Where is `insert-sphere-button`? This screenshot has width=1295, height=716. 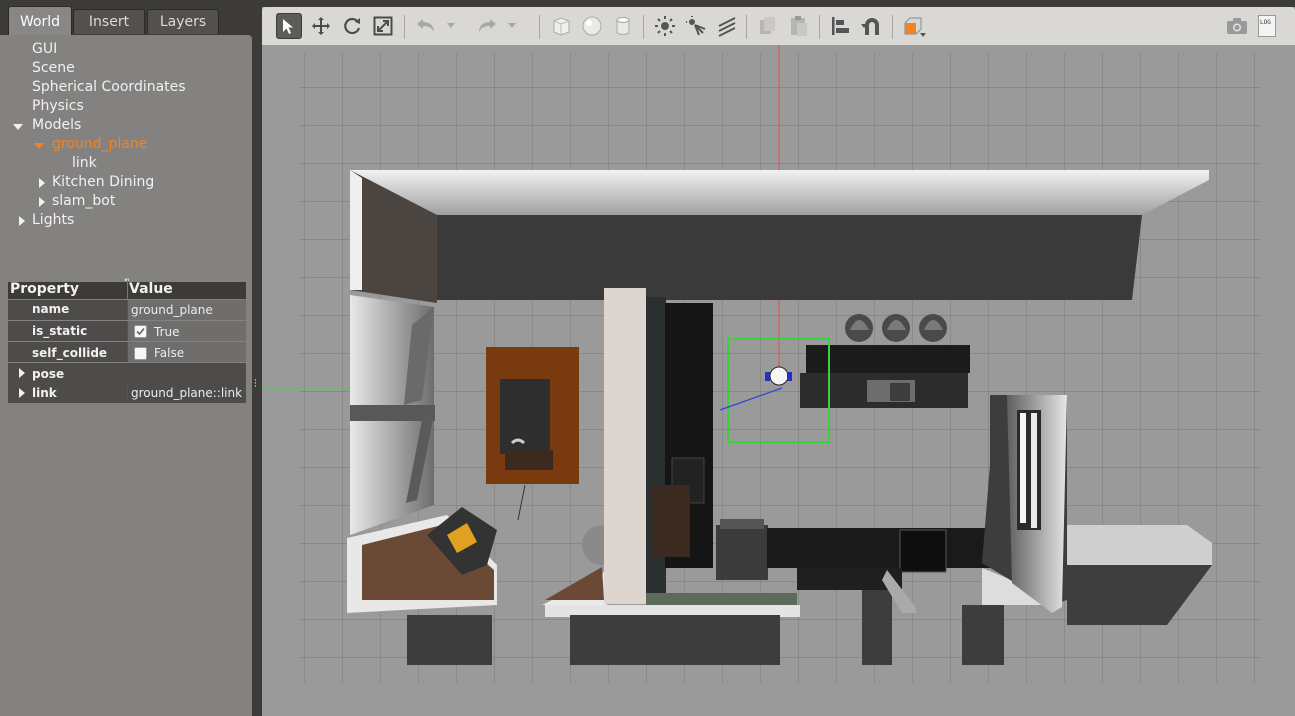
insert-sphere-button is located at coordinates (592, 26).